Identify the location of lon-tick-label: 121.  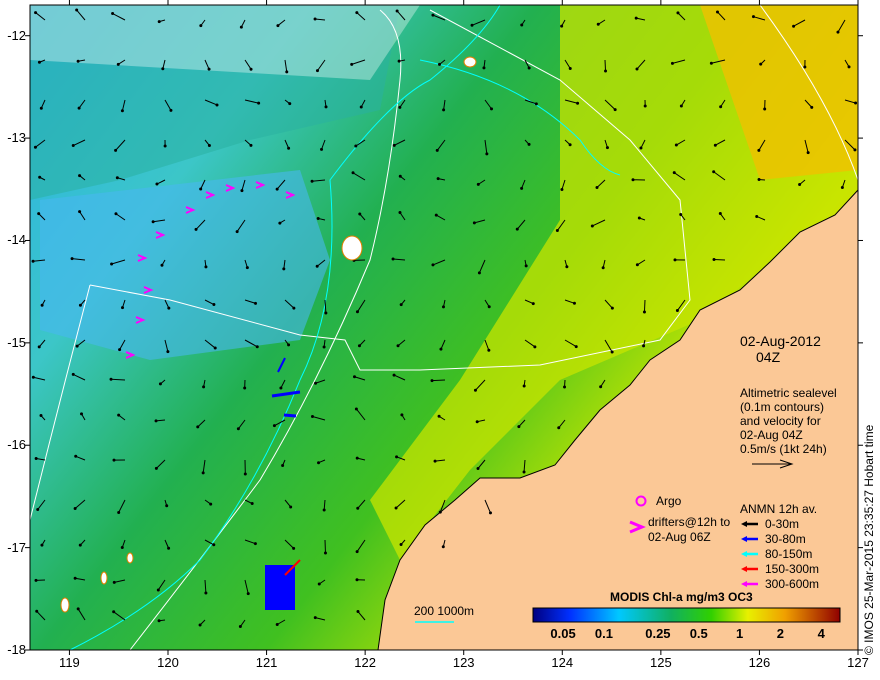
(266, 662).